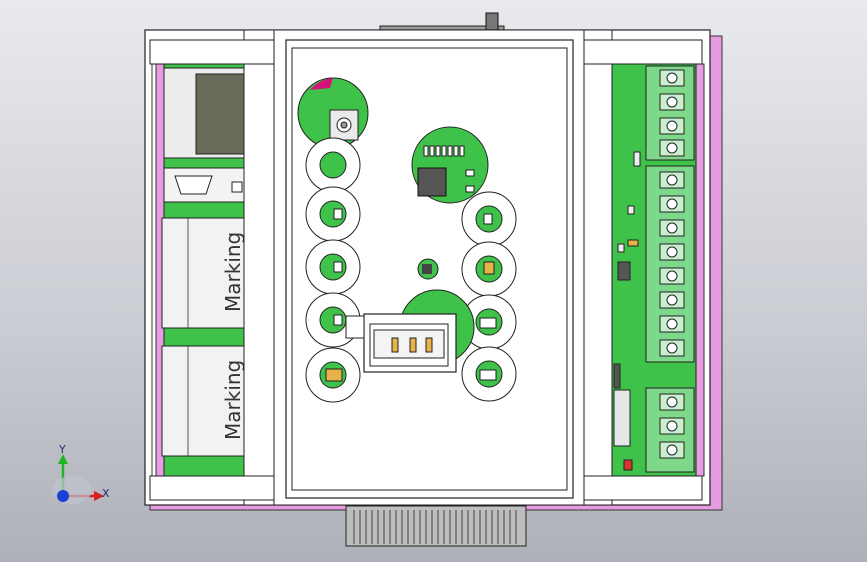  What do you see at coordinates (436, 526) in the screenshot?
I see `bottom-connector` at bounding box center [436, 526].